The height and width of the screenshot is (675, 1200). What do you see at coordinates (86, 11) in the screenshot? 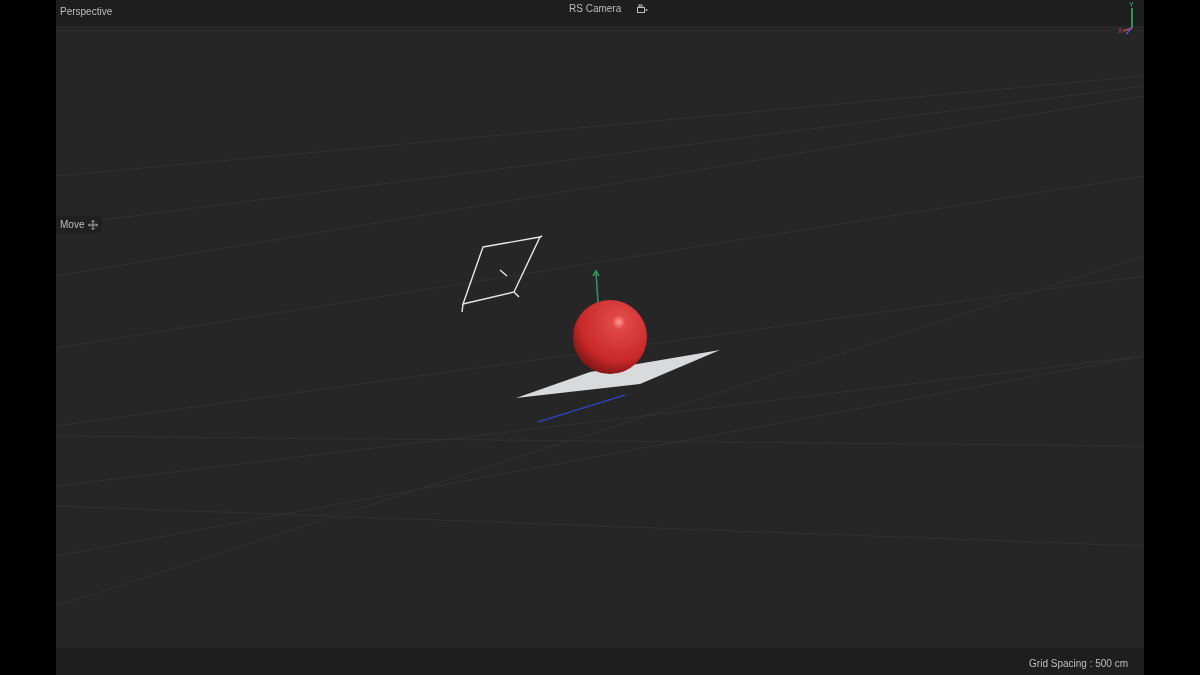
I see `view-name: Perspective` at bounding box center [86, 11].